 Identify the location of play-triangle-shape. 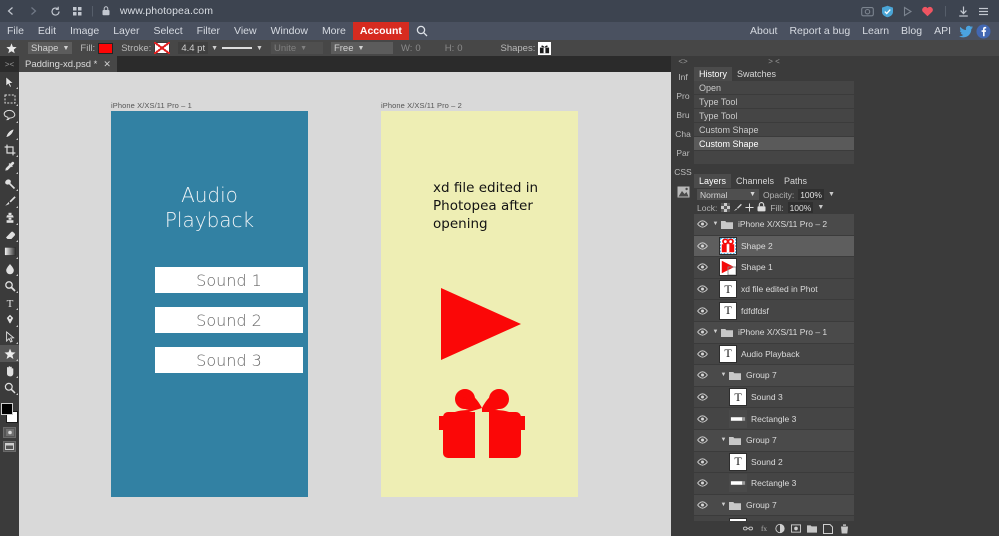
(481, 326).